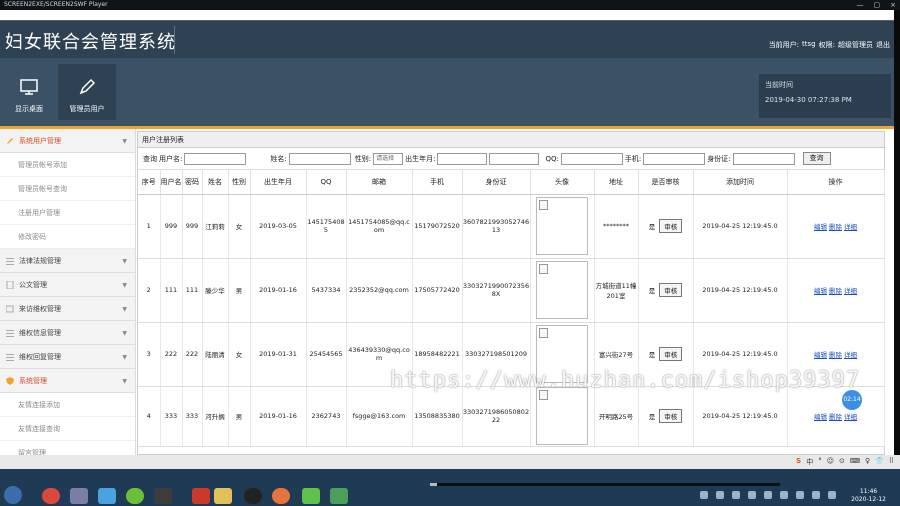  I want to click on ime-emoji-icon: ☺, so click(830, 462).